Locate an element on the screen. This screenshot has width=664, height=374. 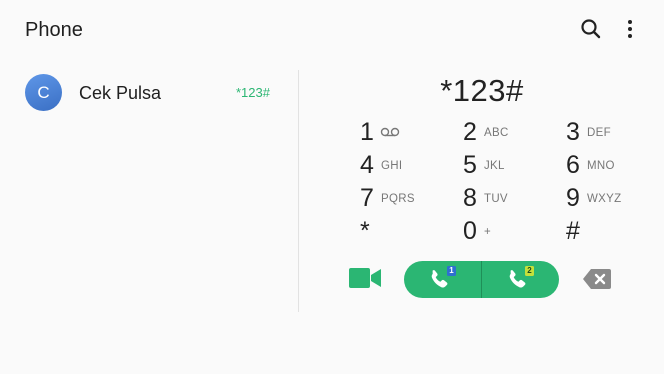
call-sim2-button: 2 is located at coordinates (520, 279).